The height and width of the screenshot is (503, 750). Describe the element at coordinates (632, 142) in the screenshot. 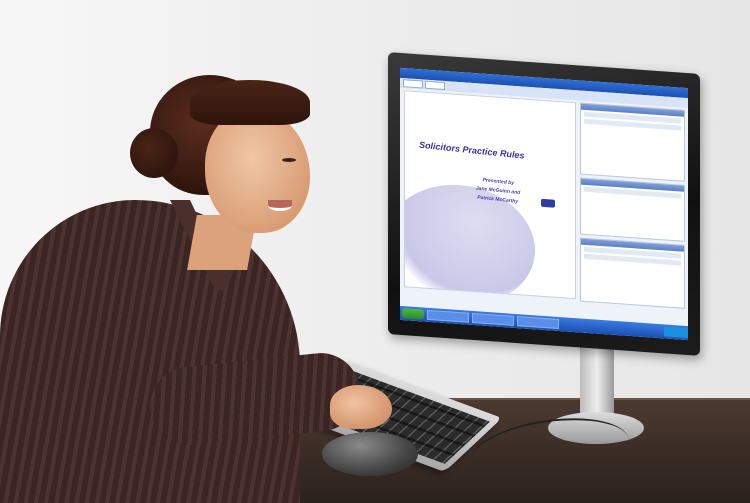

I see `attendee-panel` at that location.